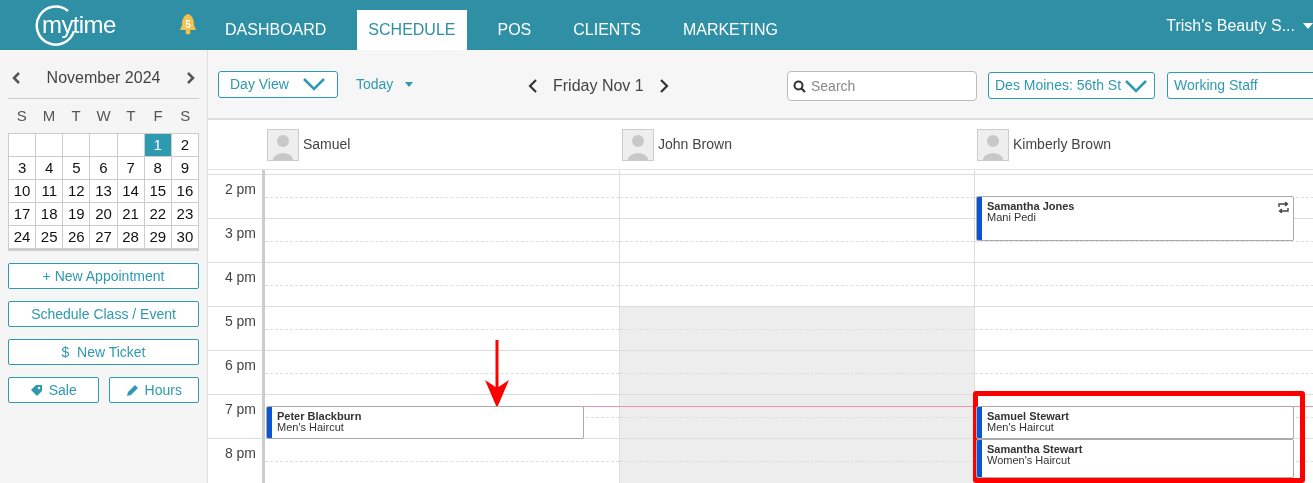 The width and height of the screenshot is (1313, 483). What do you see at coordinates (49, 191) in the screenshot?
I see `calendar-day: 11` at bounding box center [49, 191].